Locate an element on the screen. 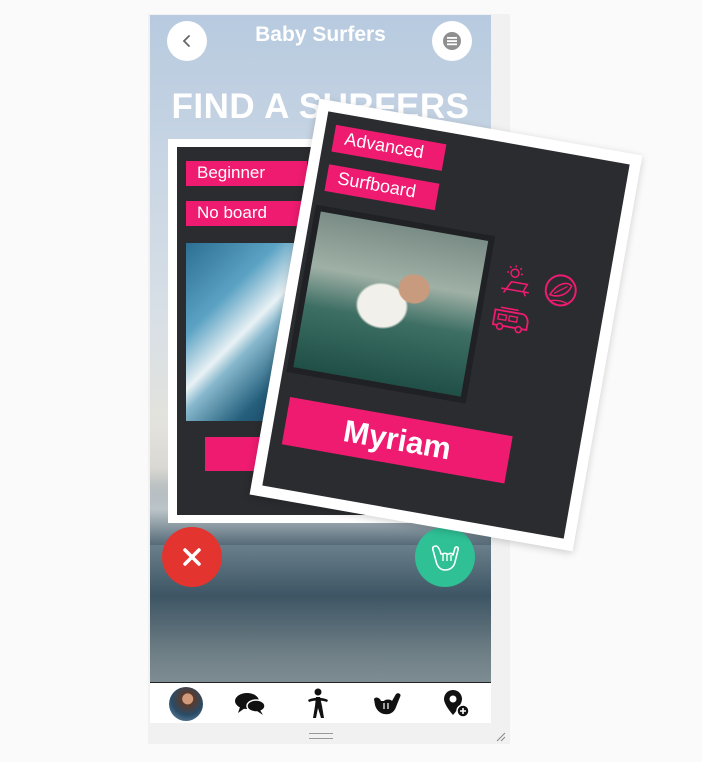 Image resolution: width=702 pixels, height=762 pixels. nav-chat is located at coordinates (250, 704).